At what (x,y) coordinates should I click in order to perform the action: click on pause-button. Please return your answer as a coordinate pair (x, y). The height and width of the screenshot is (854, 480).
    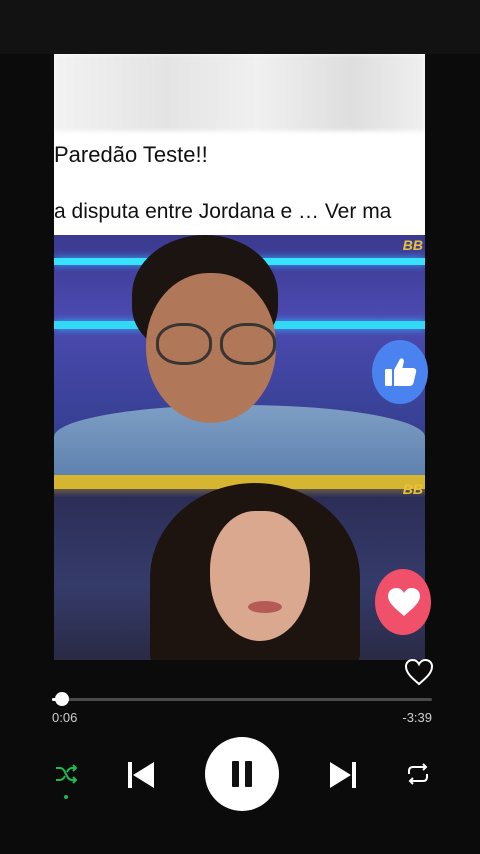
    Looking at the image, I should click on (242, 774).